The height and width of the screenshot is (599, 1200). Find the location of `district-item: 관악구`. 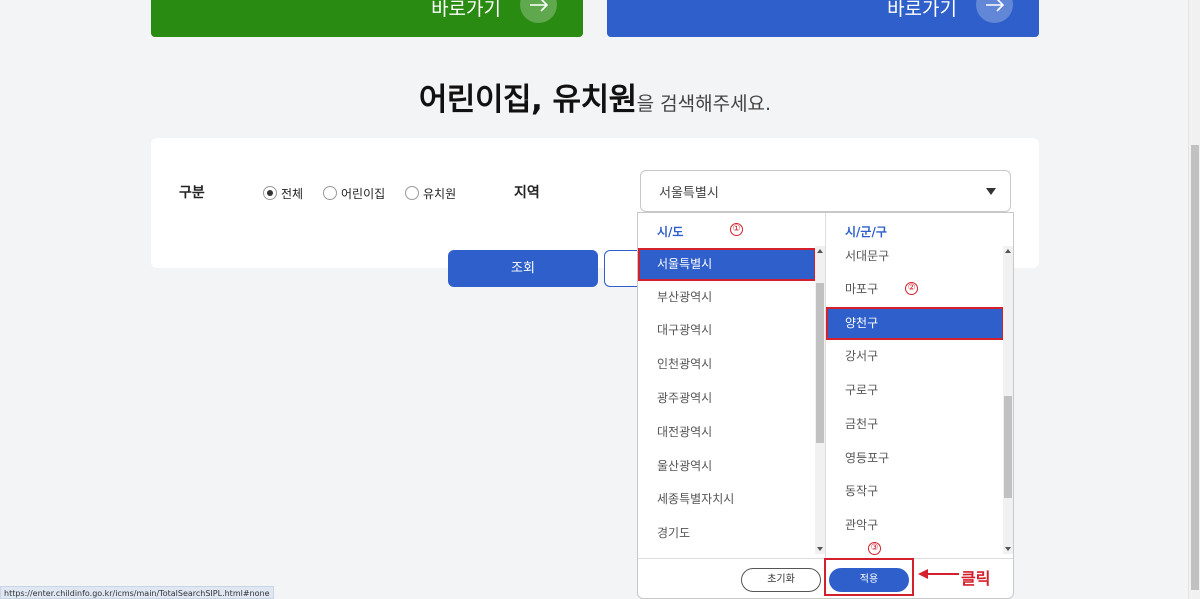

district-item: 관악구 is located at coordinates (915, 525).